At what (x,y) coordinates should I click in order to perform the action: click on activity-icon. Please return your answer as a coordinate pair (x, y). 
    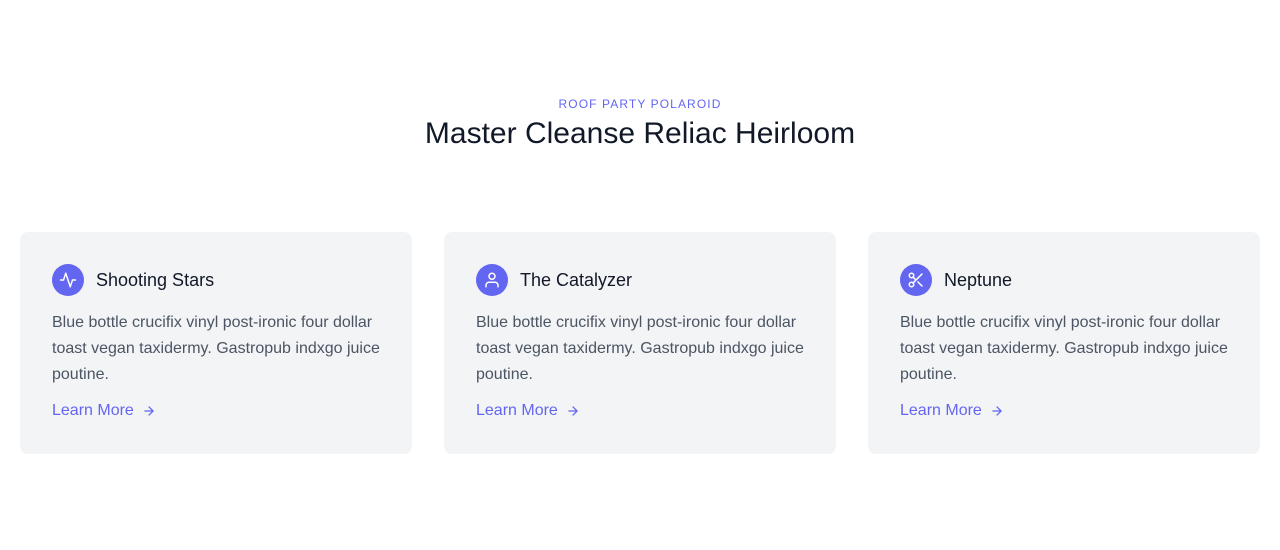
    Looking at the image, I should click on (68, 280).